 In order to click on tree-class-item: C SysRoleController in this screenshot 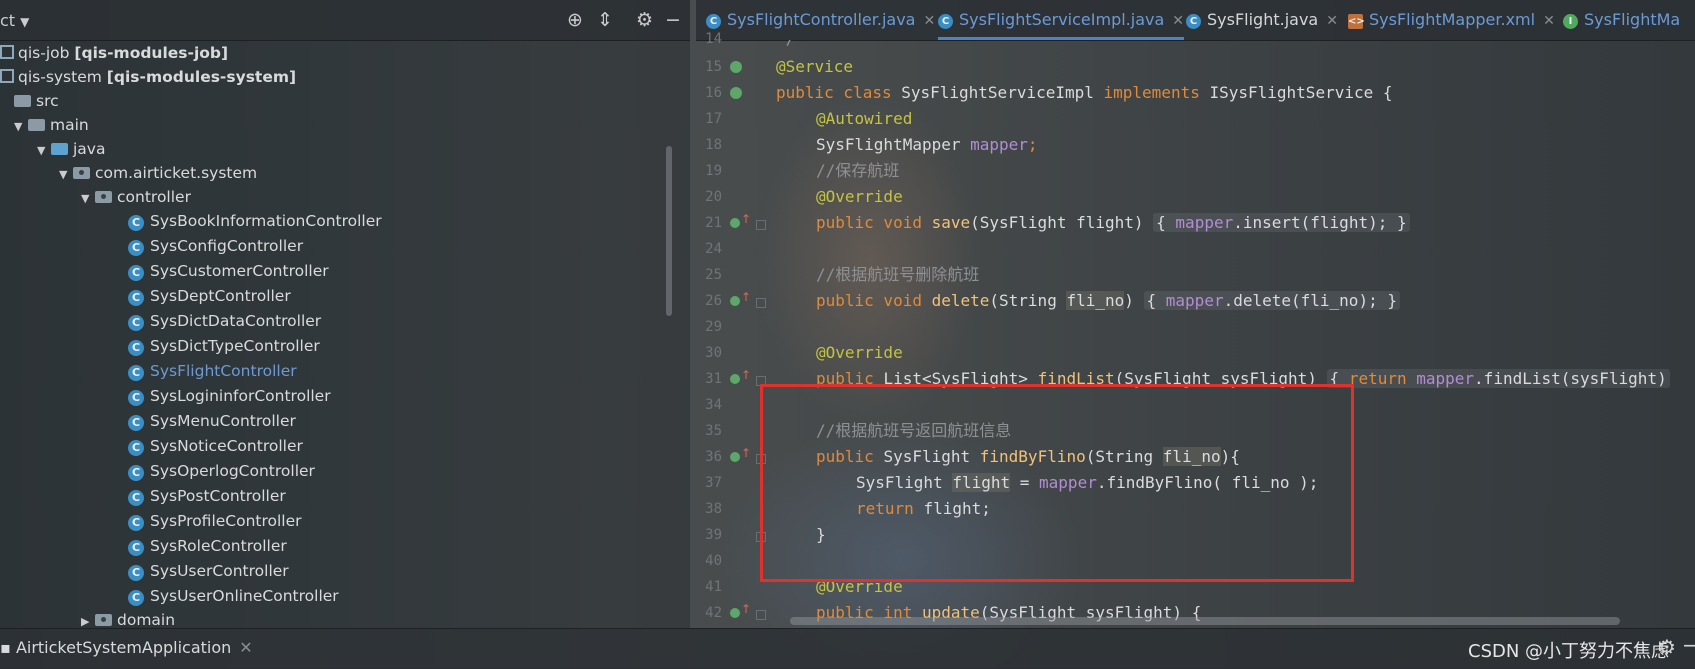, I will do `click(207, 546)`.